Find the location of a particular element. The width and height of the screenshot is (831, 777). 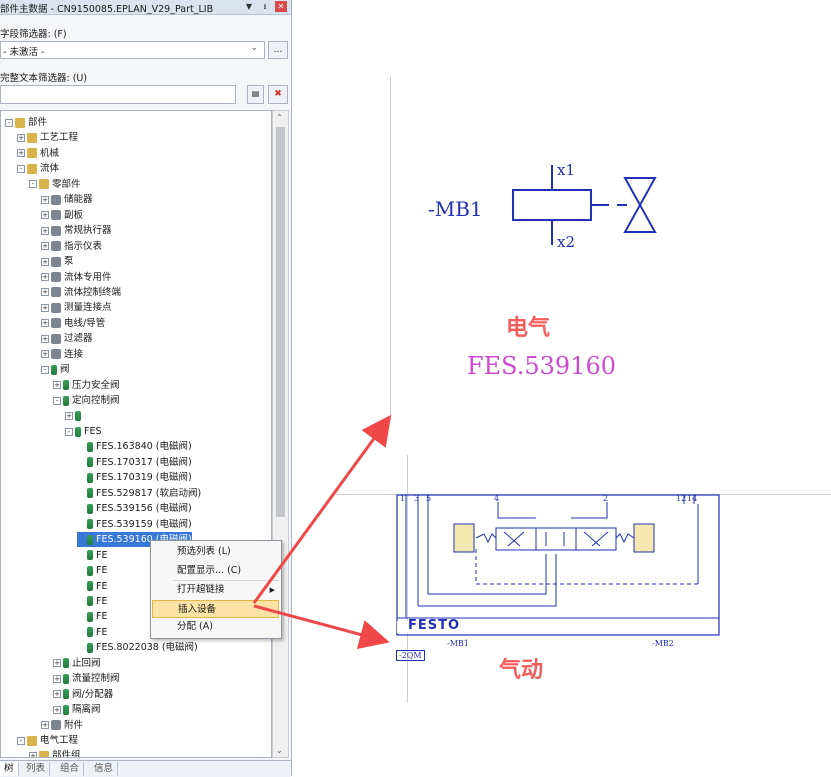

arrow-to-pneumatic is located at coordinates (321, 627).